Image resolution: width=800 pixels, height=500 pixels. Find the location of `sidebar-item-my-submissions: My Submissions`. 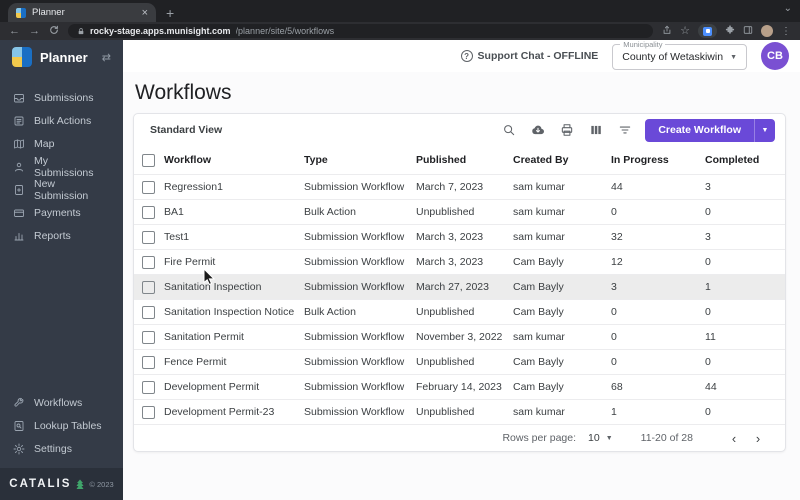

sidebar-item-my-submissions: My Submissions is located at coordinates (61, 166).